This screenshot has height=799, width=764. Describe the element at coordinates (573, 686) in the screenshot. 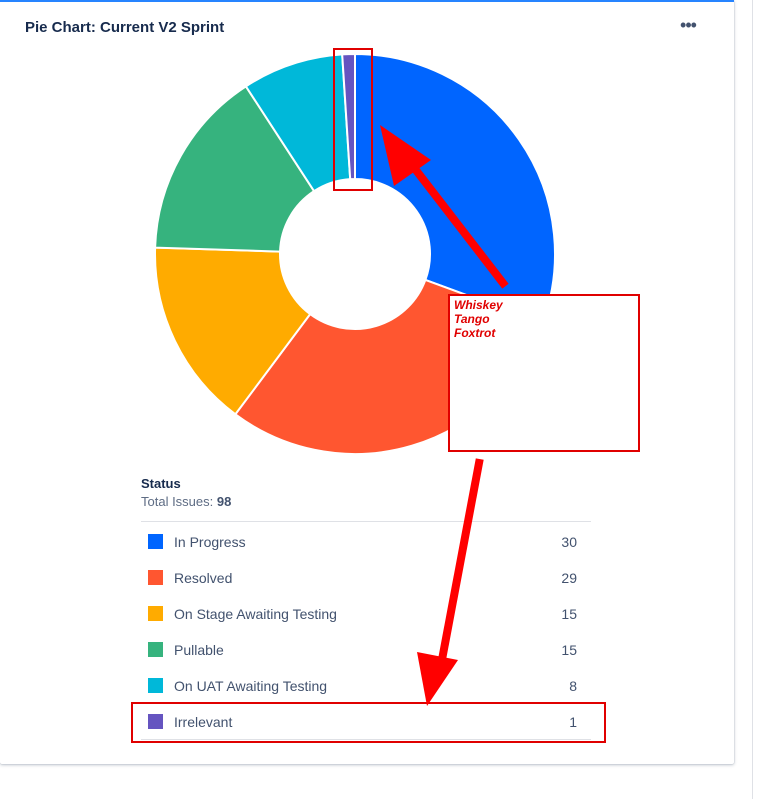

I see `legend-value: 8` at that location.